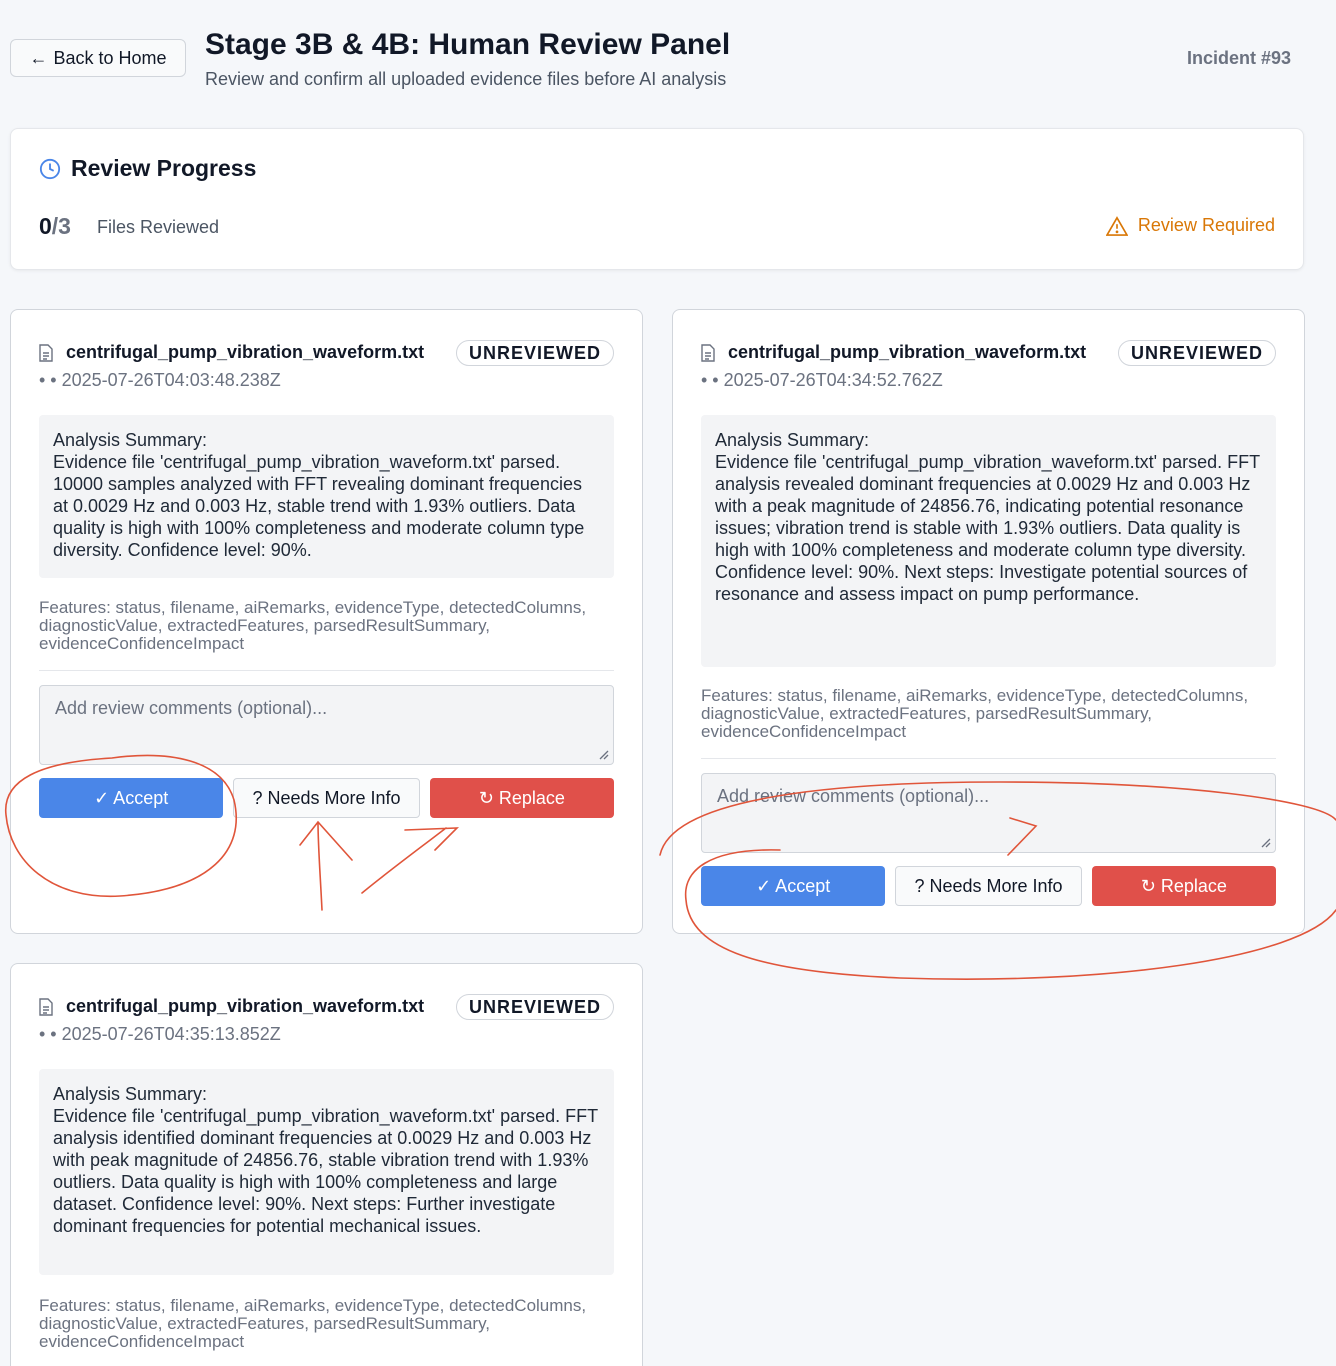  What do you see at coordinates (164, 168) in the screenshot?
I see `progress-title: Review Progress` at bounding box center [164, 168].